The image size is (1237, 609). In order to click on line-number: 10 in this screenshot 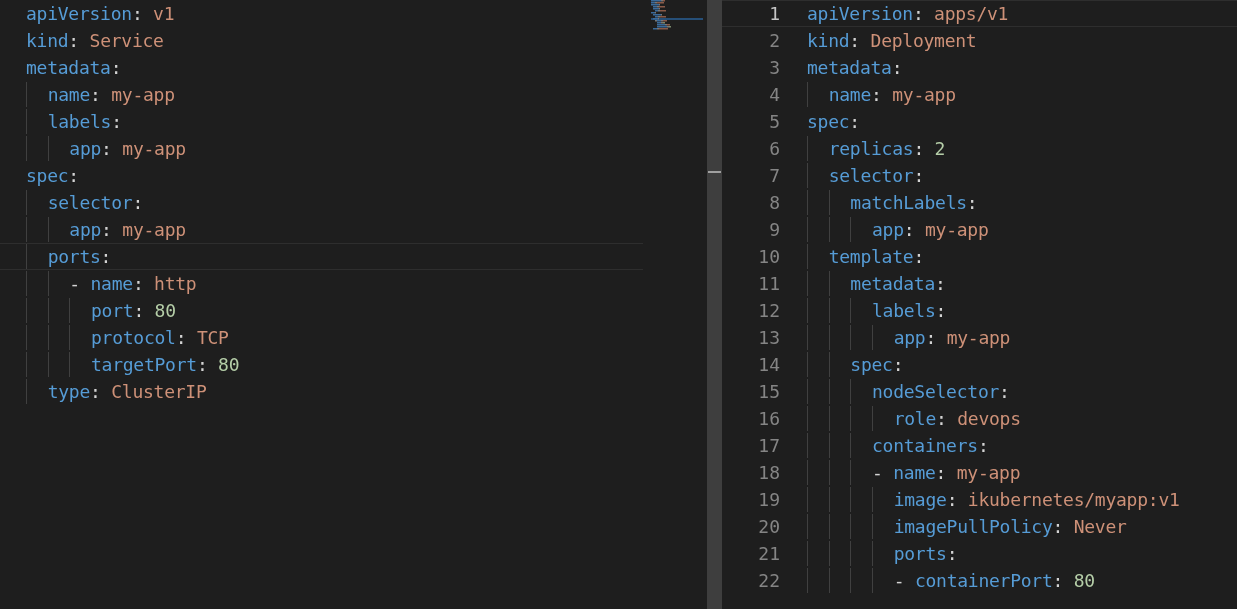, I will do `click(769, 256)`.